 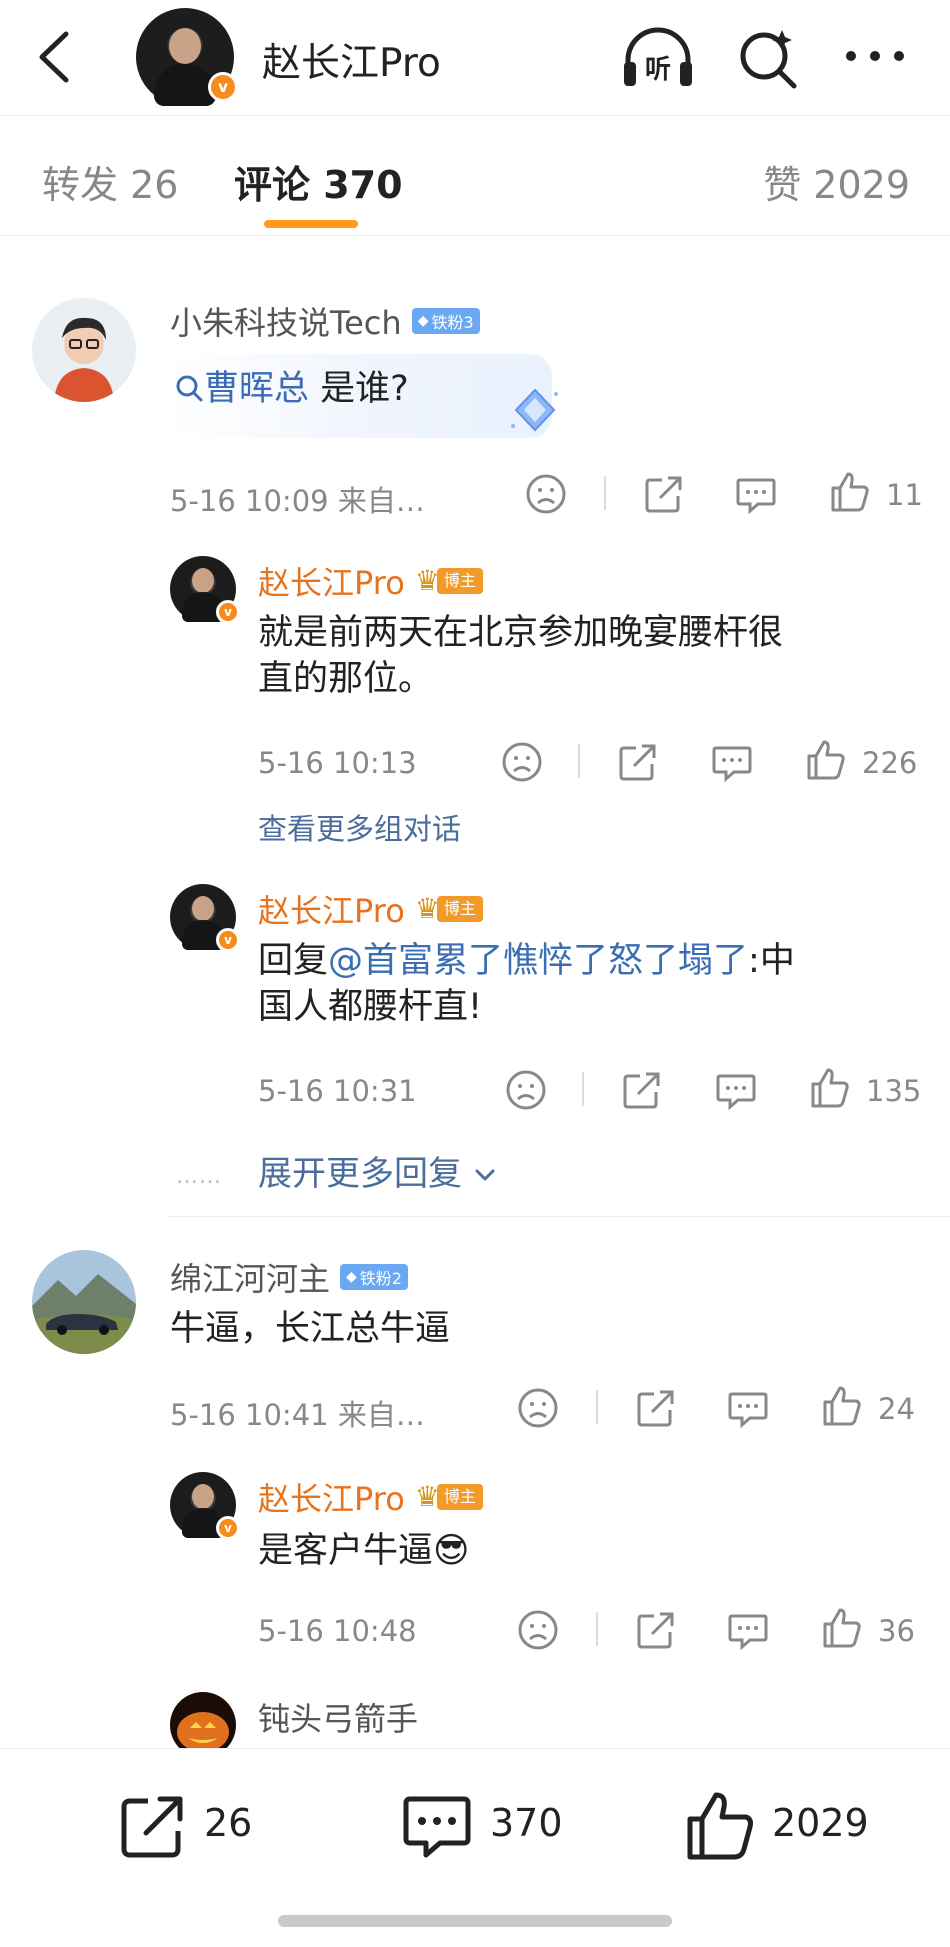 What do you see at coordinates (521, 656) in the screenshot?
I see `reply-text: 就是前两天在北京参加晚宴腰杆很 直的那位。` at bounding box center [521, 656].